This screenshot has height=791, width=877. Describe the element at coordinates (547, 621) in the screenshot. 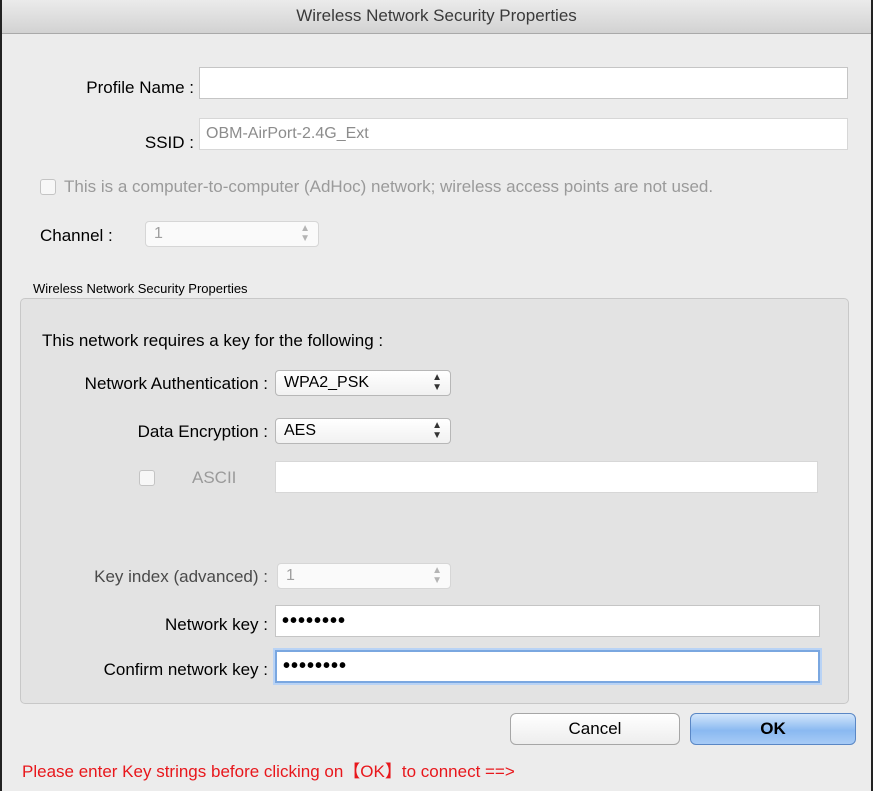

I see `network-key-input: ••••••••` at that location.